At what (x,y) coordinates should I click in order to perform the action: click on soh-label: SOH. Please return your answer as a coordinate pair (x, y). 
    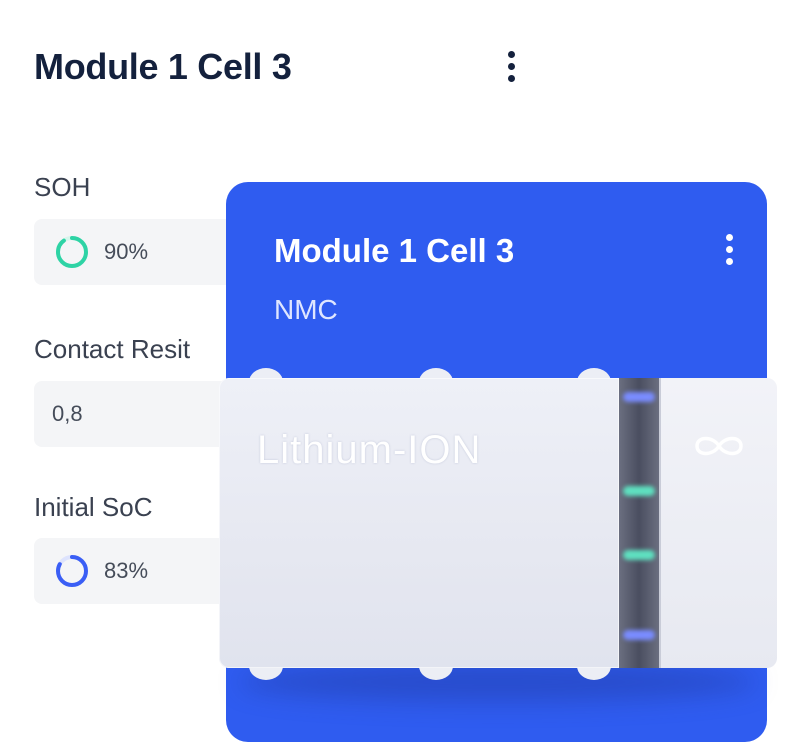
    Looking at the image, I should click on (62, 187).